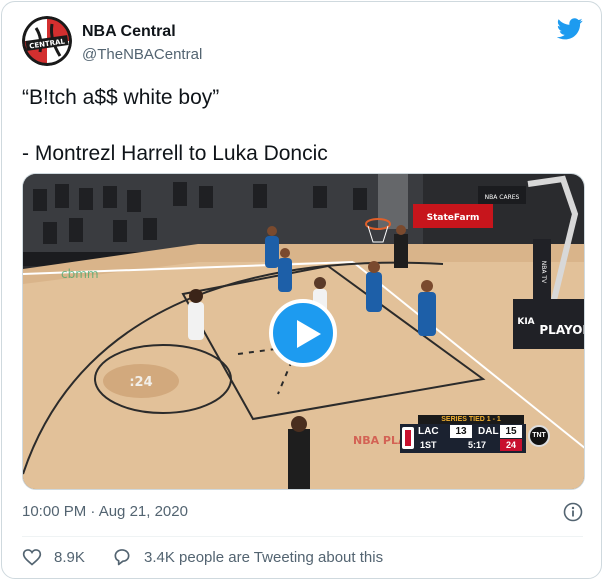 This screenshot has width=604, height=582. What do you see at coordinates (105, 511) in the screenshot?
I see `tweet-timestamp: 10:00 PM · Aug 21, 2020` at bounding box center [105, 511].